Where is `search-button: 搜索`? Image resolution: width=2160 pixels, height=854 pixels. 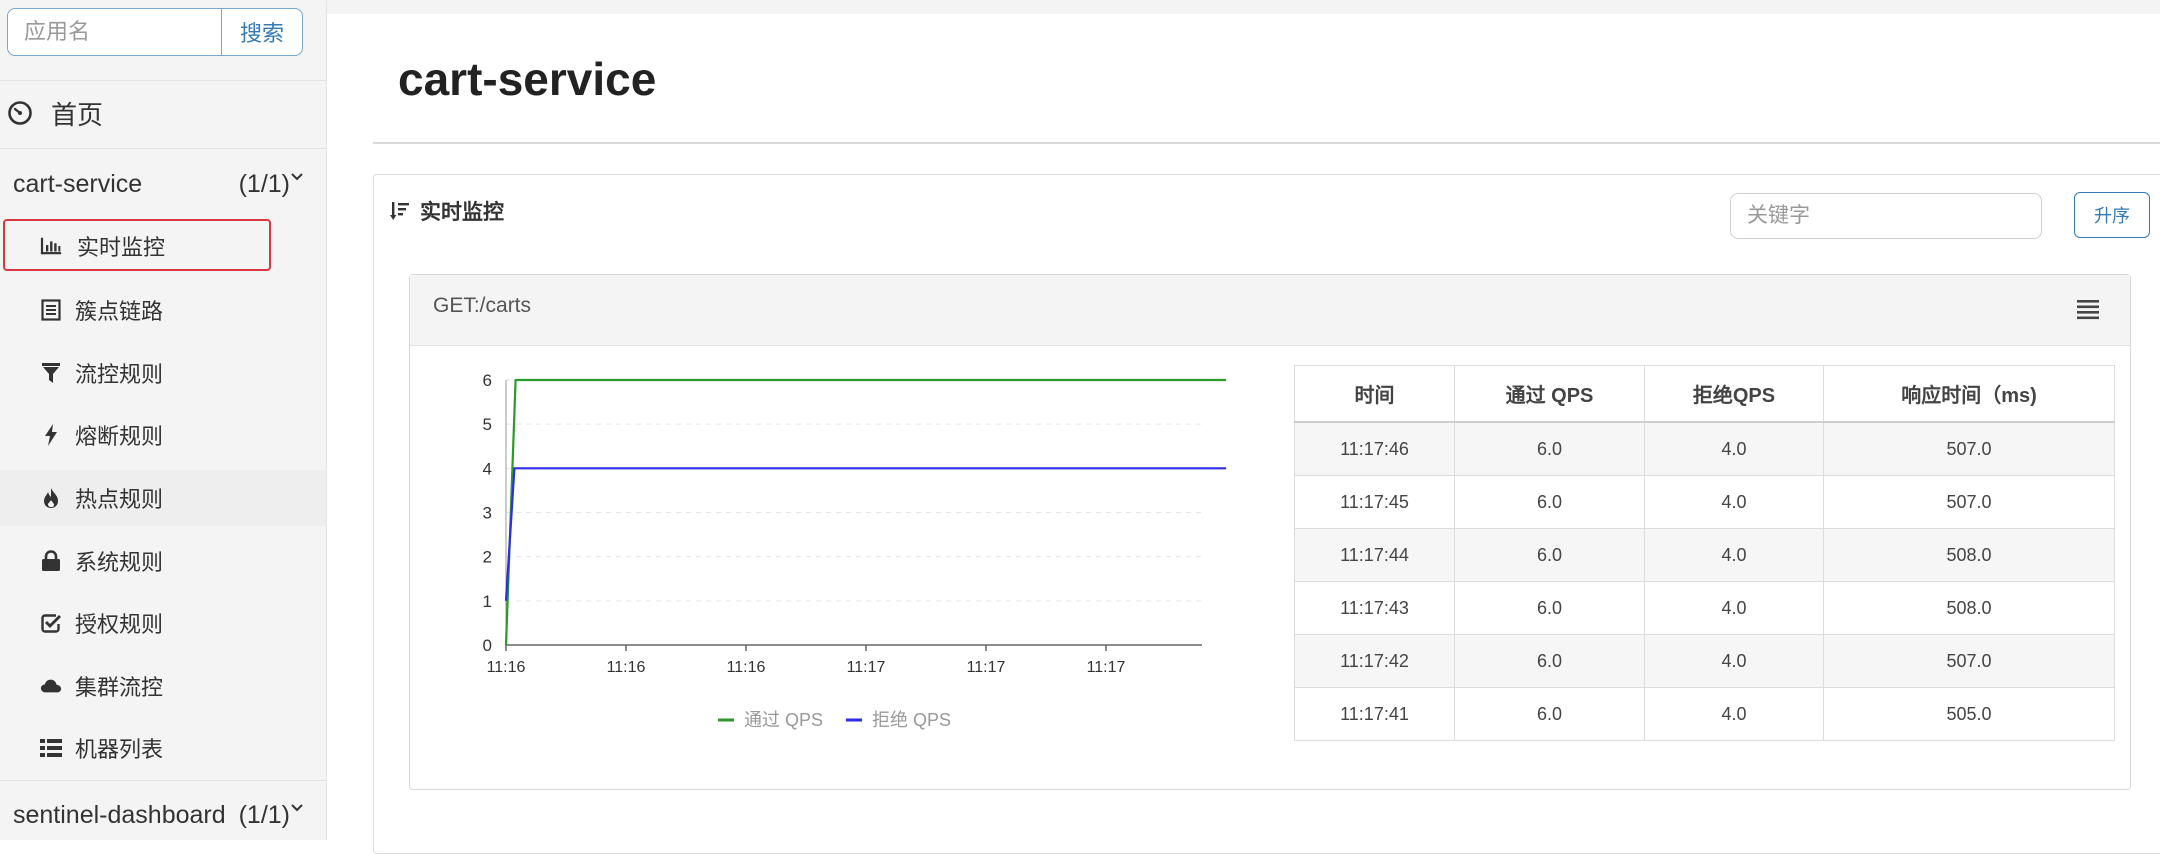 search-button: 搜索 is located at coordinates (262, 32).